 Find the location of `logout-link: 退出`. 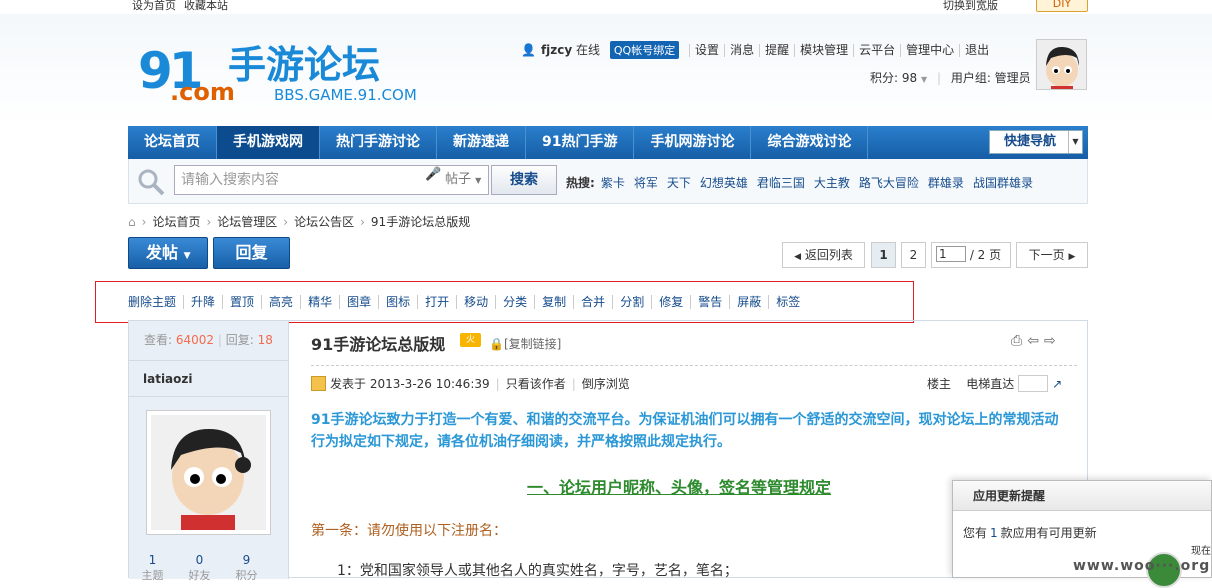

logout-link: 退出 is located at coordinates (976, 50).